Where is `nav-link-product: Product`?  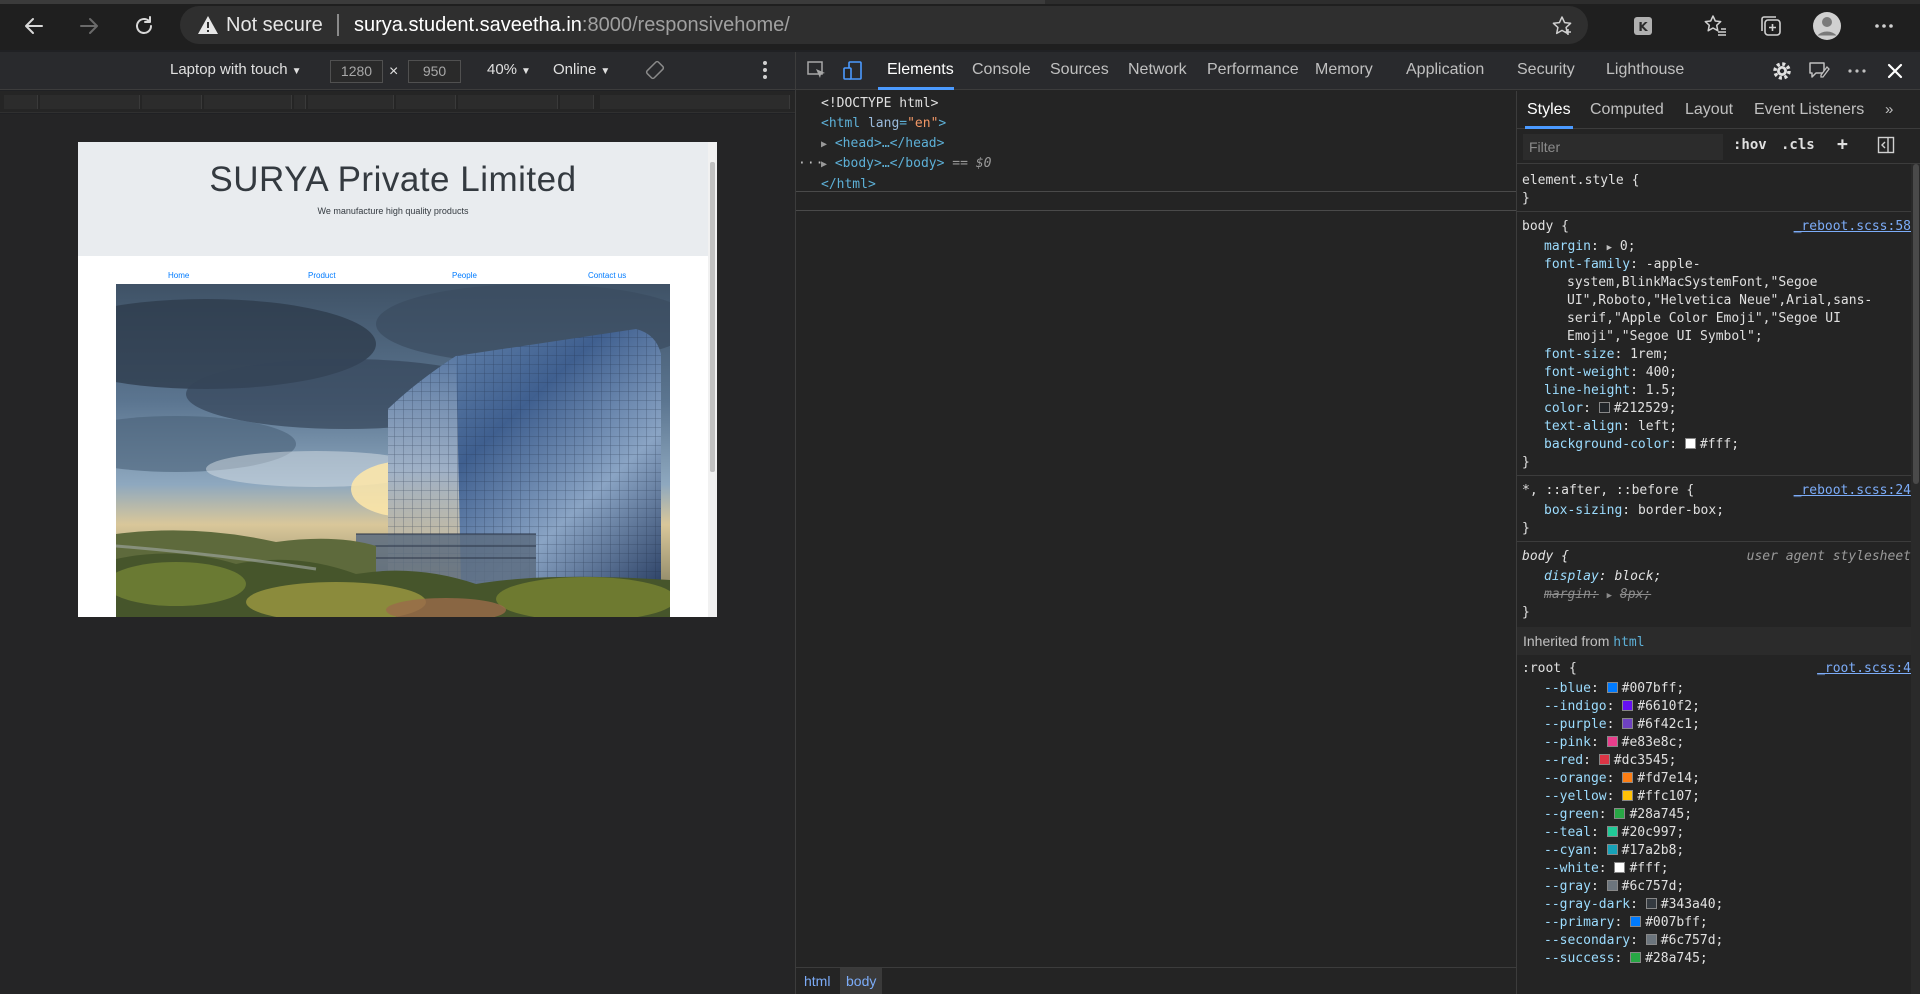
nav-link-product: Product is located at coordinates (322, 275).